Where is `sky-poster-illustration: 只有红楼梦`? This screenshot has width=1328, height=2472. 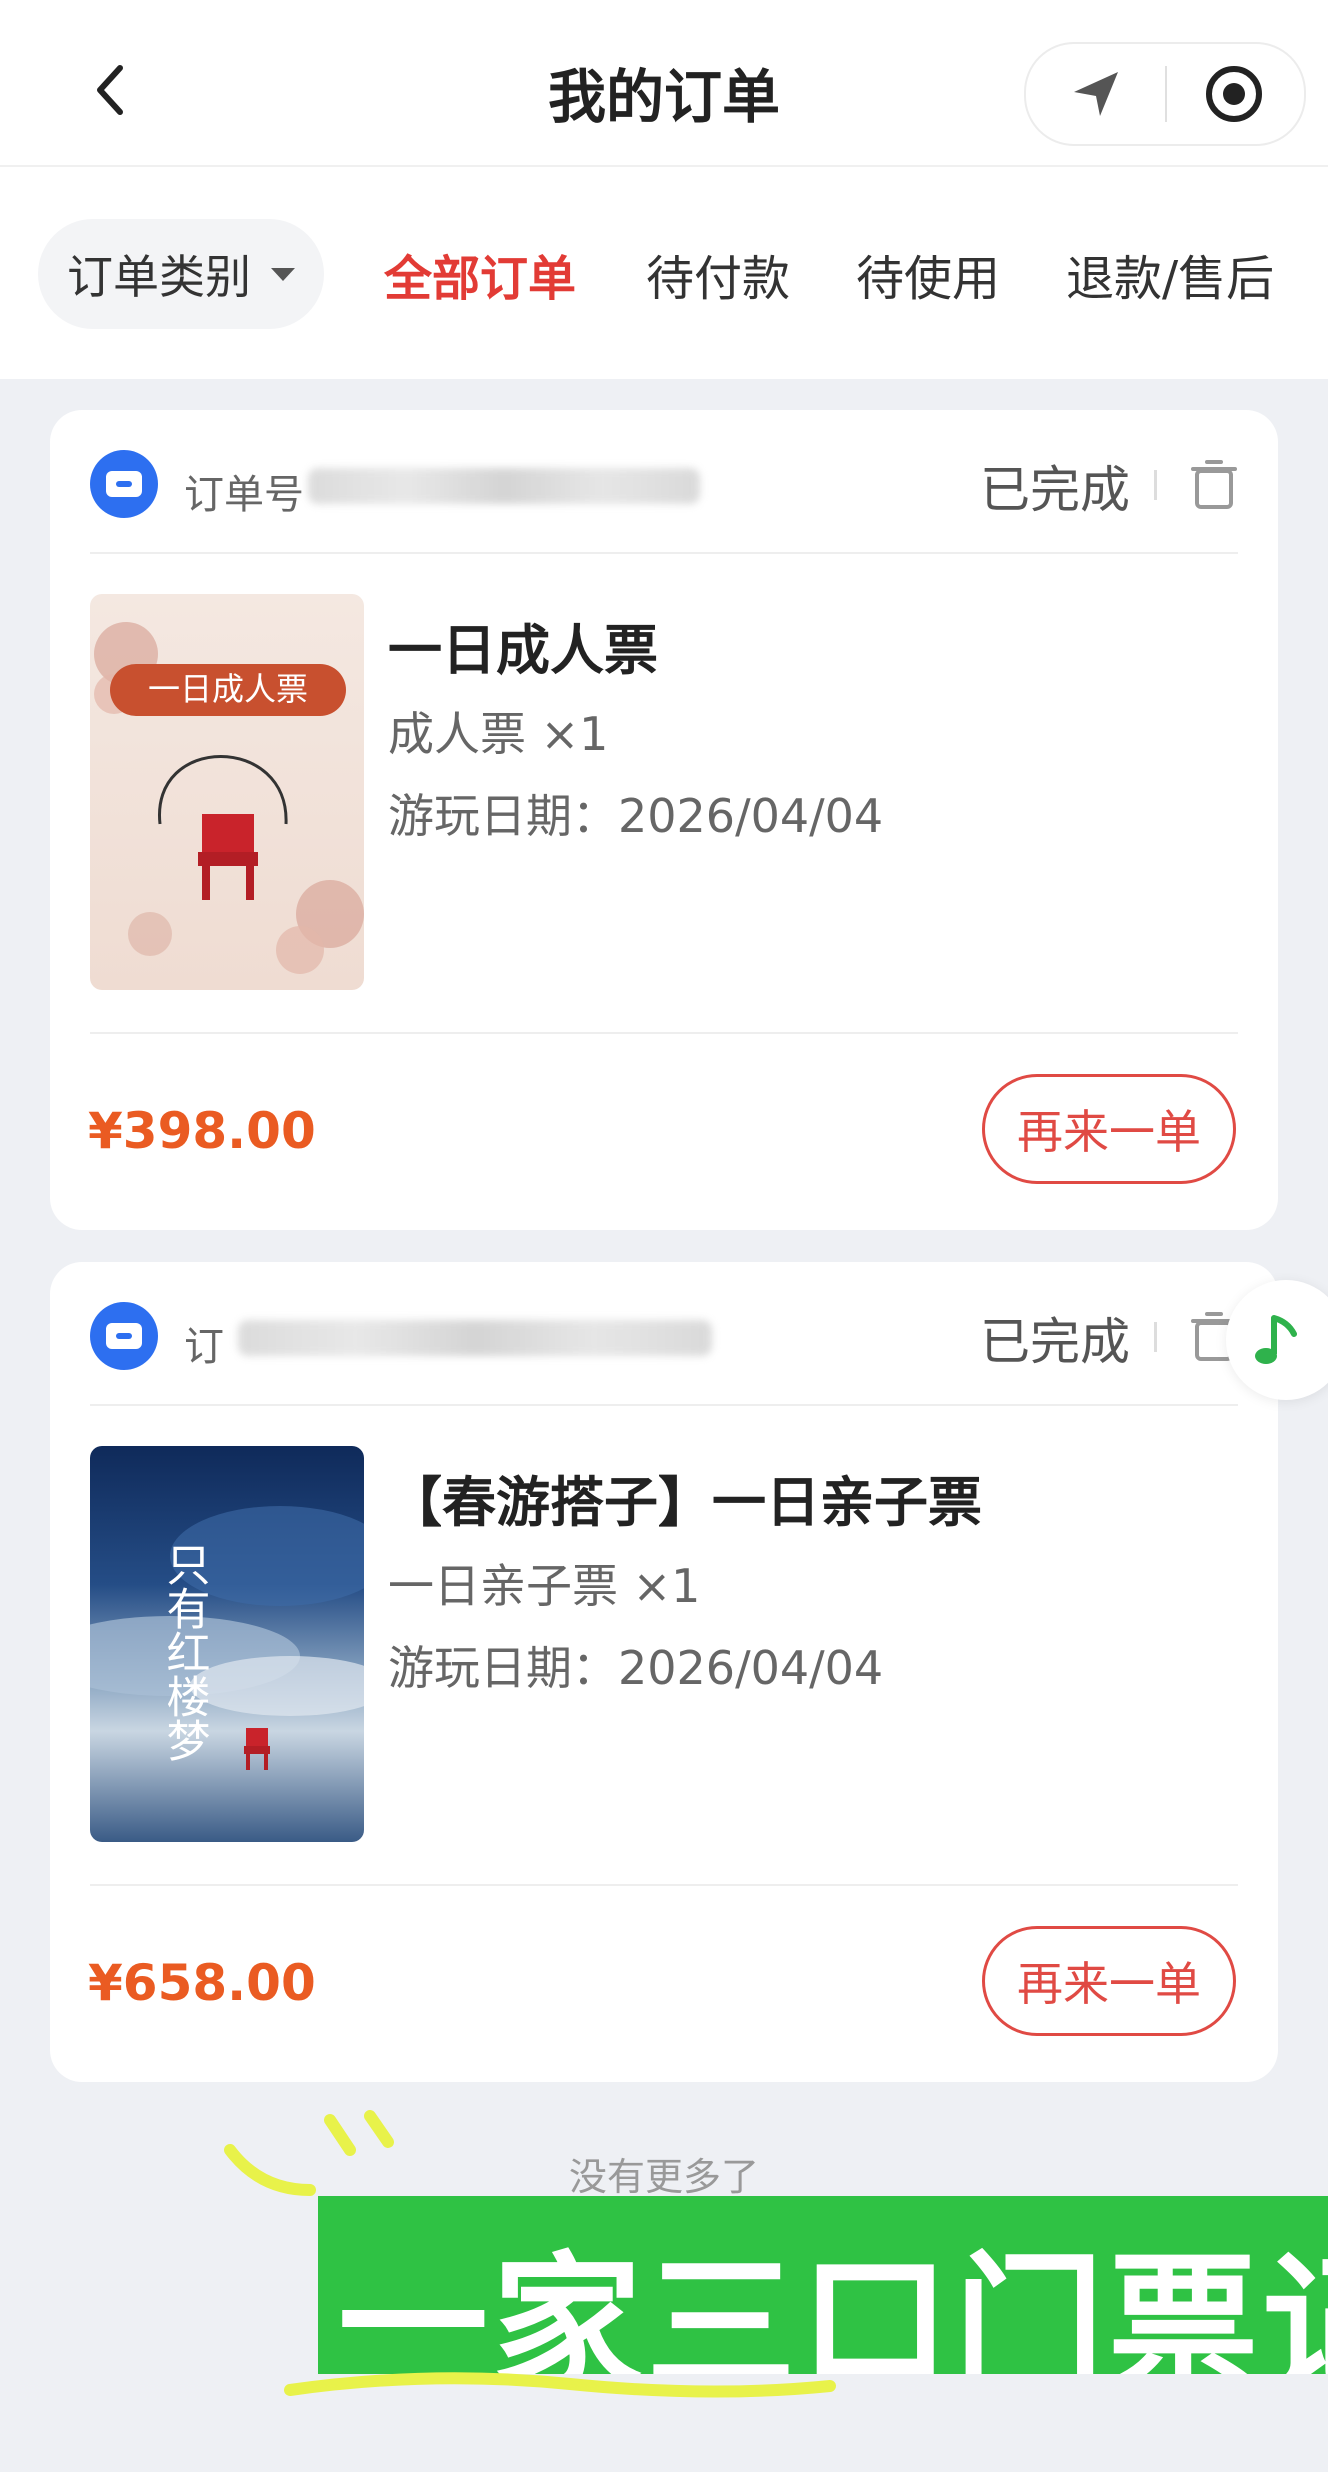 sky-poster-illustration: 只有红楼梦 is located at coordinates (227, 1638).